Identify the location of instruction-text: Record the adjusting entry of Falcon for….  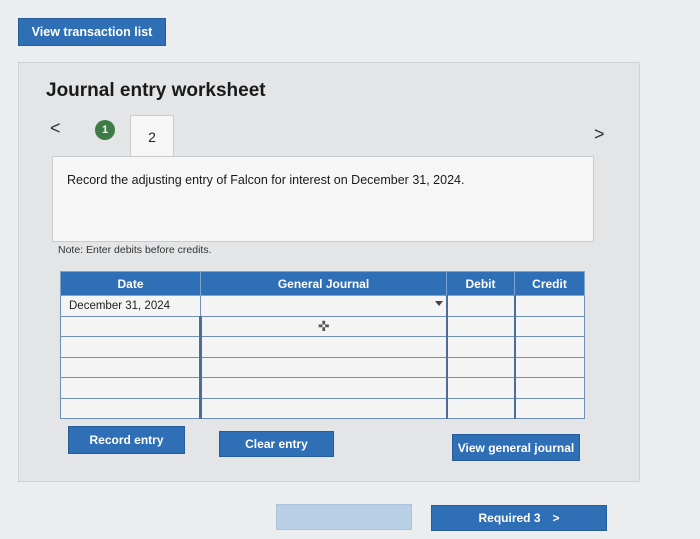
(266, 180).